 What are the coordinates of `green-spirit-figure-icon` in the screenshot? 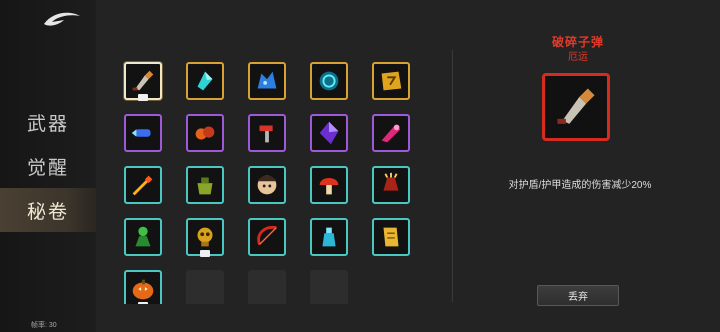 It's located at (143, 236).